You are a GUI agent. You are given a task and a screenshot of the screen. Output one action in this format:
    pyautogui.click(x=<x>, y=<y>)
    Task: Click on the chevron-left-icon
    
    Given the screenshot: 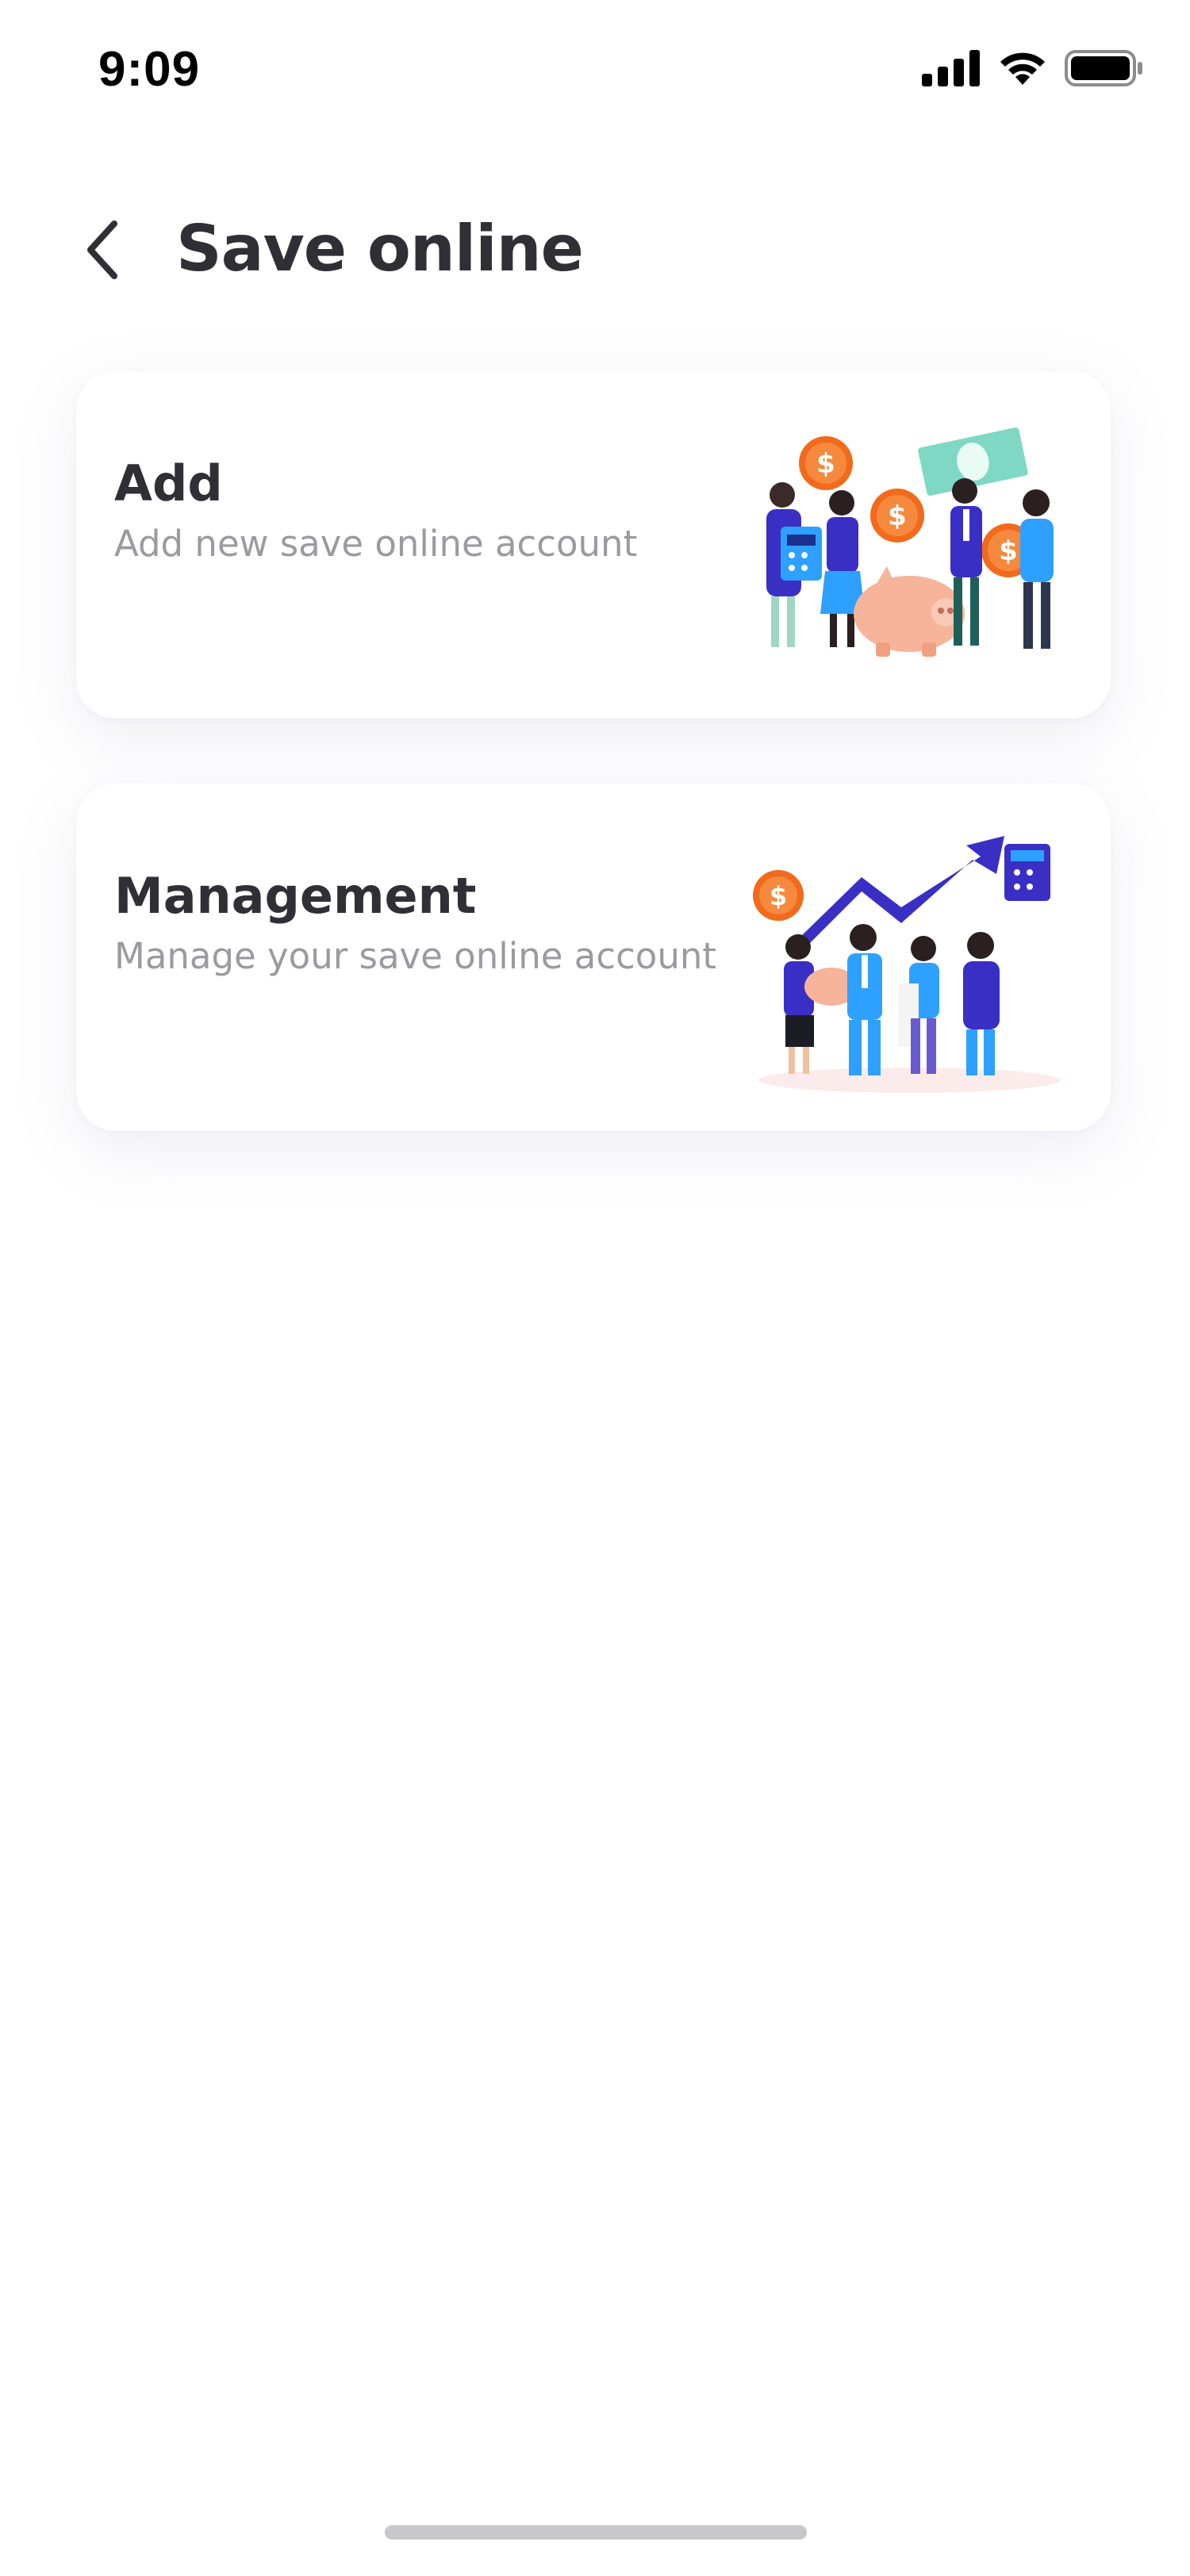 What is the action you would take?
    pyautogui.click(x=102, y=252)
    